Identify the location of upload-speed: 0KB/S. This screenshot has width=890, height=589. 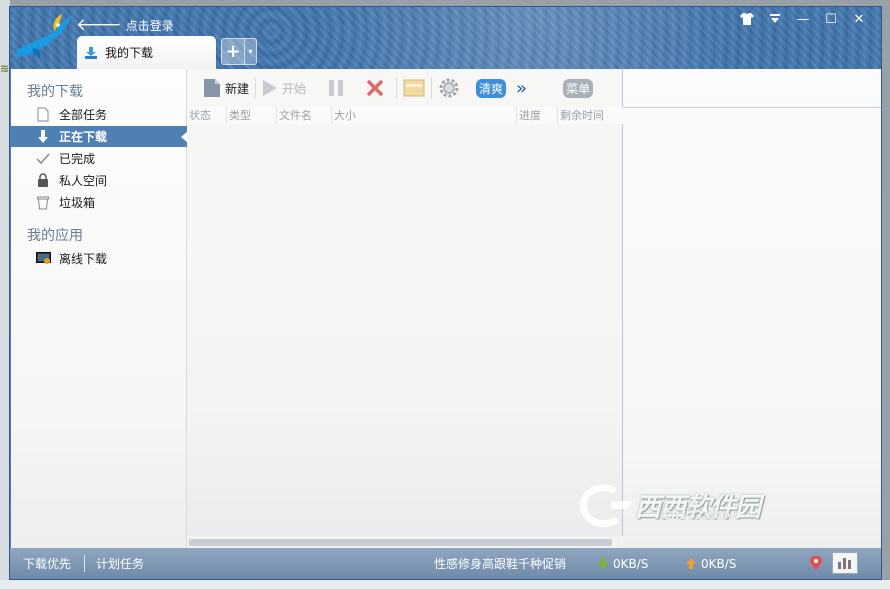
(711, 563).